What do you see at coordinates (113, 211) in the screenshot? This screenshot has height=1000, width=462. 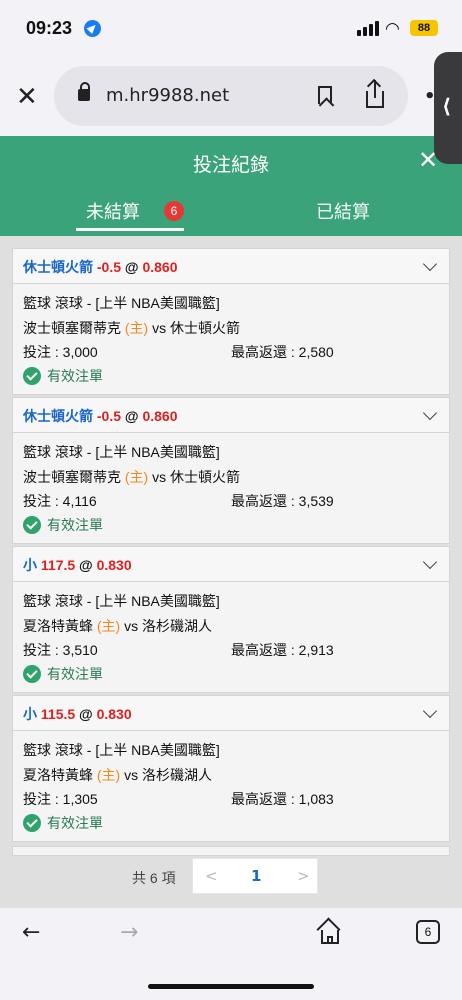 I see `tab-unsettled: 未結算` at bounding box center [113, 211].